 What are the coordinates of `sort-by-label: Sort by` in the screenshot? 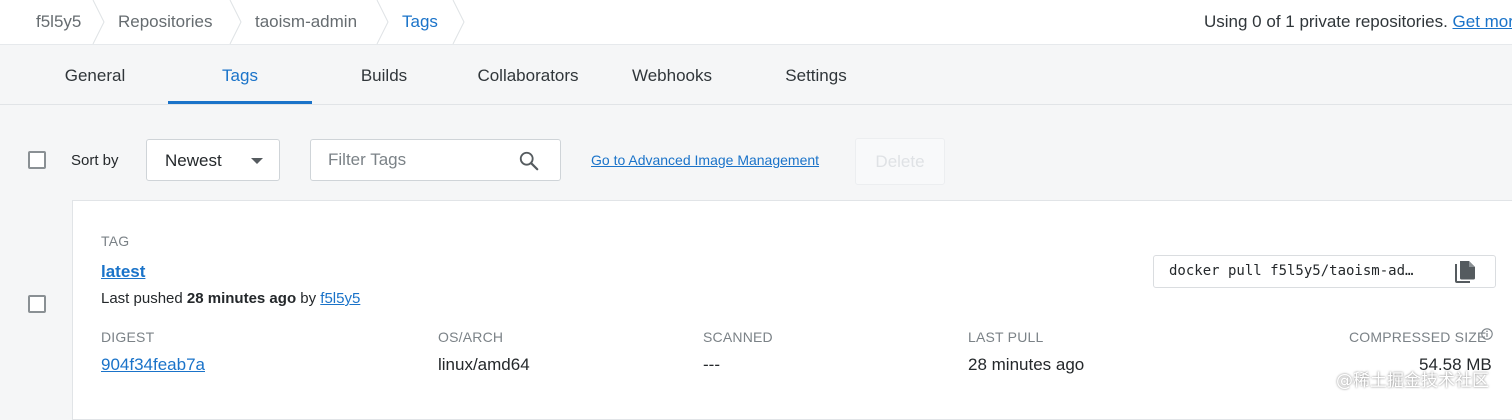 It's located at (95, 160).